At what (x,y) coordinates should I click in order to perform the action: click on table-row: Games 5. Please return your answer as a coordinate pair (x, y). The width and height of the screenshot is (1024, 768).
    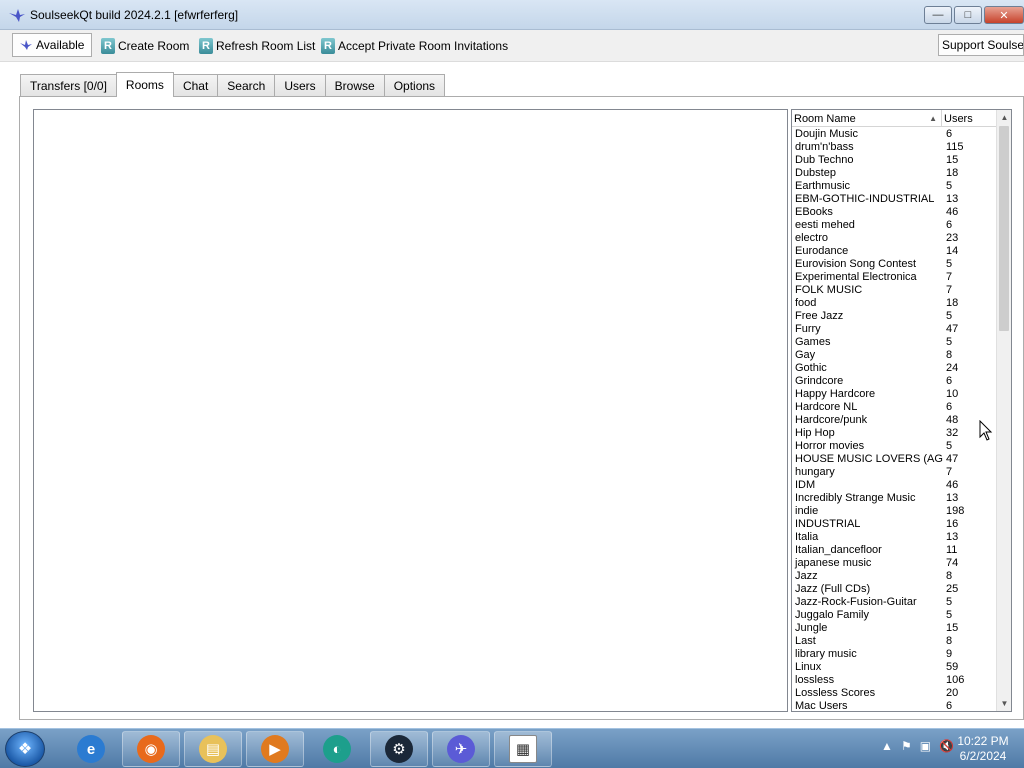
    Looking at the image, I should click on (894, 342).